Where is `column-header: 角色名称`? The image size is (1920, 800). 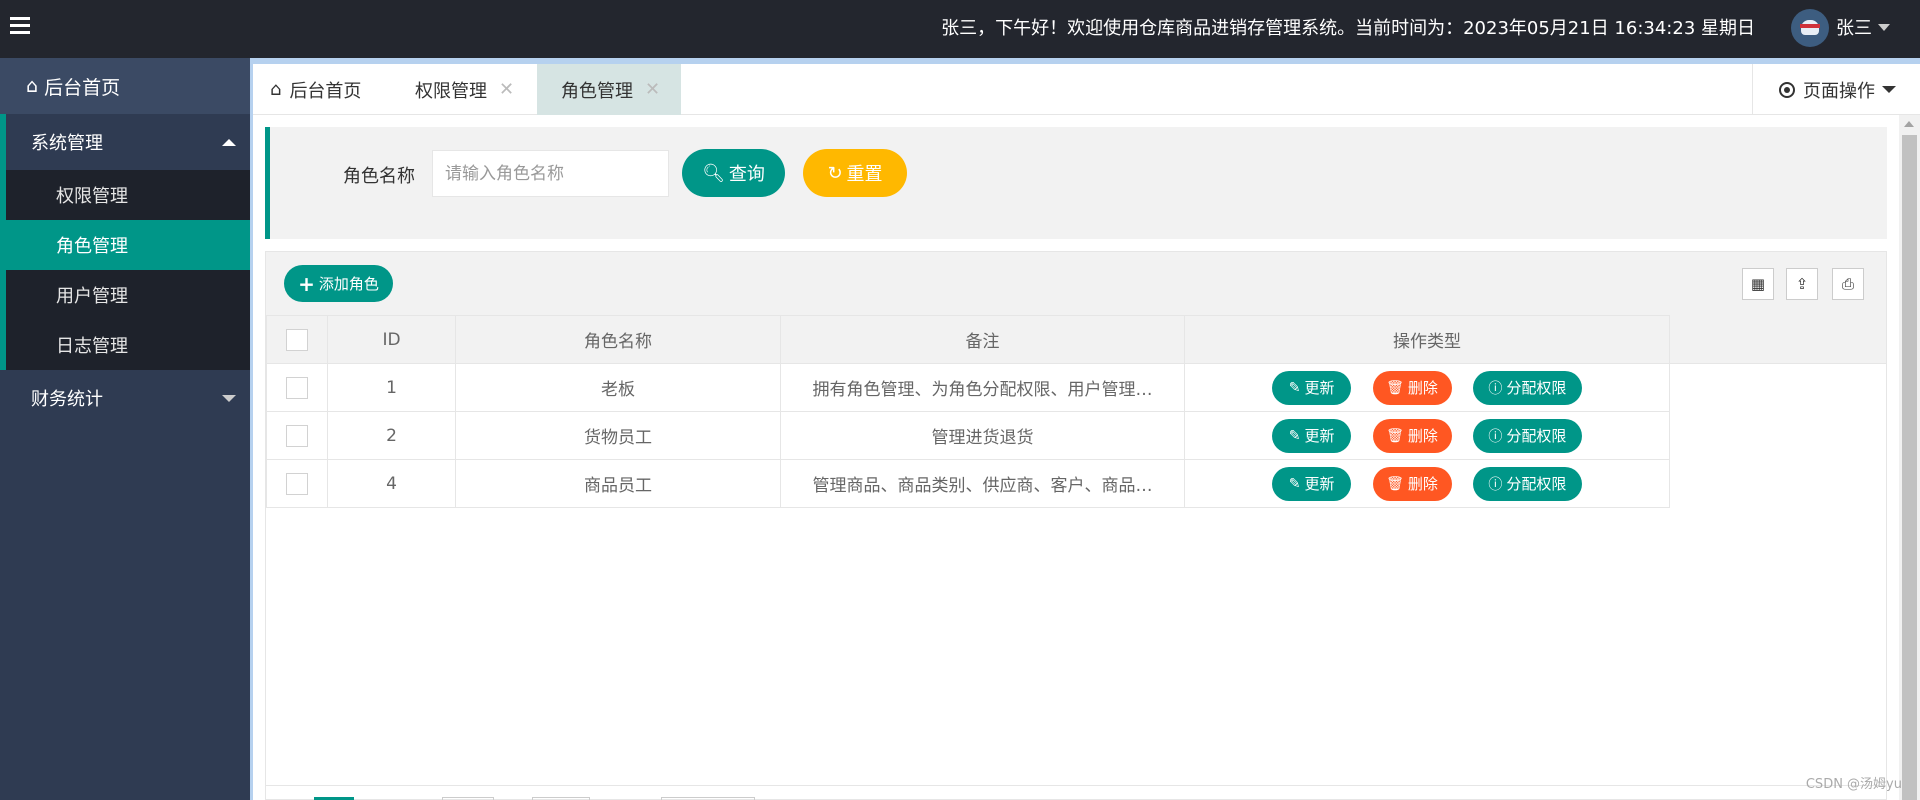
column-header: 角色名称 is located at coordinates (618, 339).